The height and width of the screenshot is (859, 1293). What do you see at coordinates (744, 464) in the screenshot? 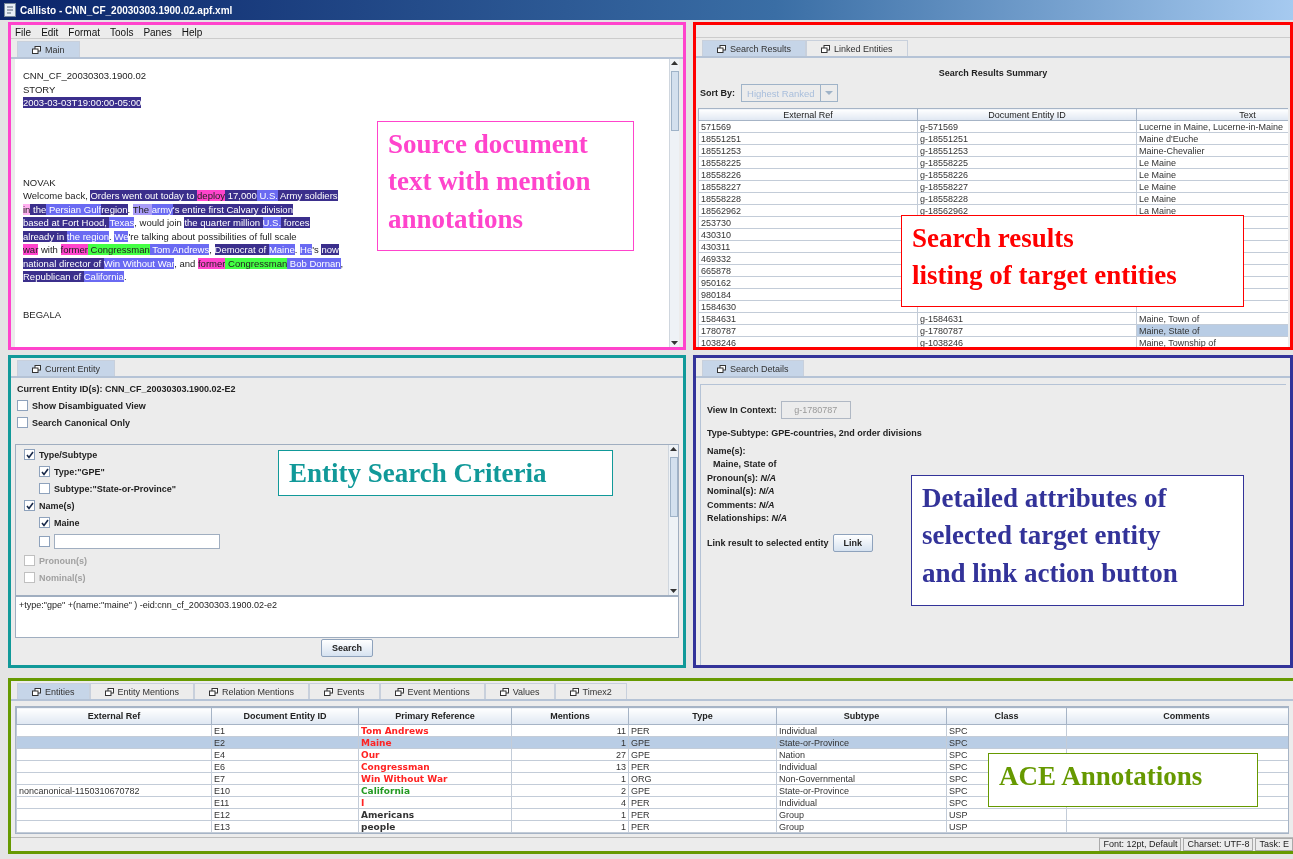
I see `name-value: Maine, State of` at bounding box center [744, 464].